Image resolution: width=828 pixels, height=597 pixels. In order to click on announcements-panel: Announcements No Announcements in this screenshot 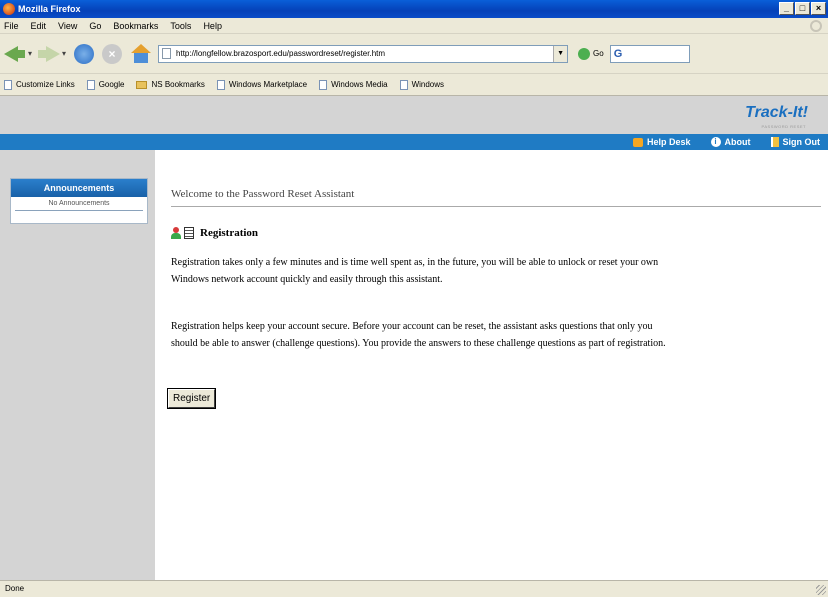, I will do `click(79, 201)`.